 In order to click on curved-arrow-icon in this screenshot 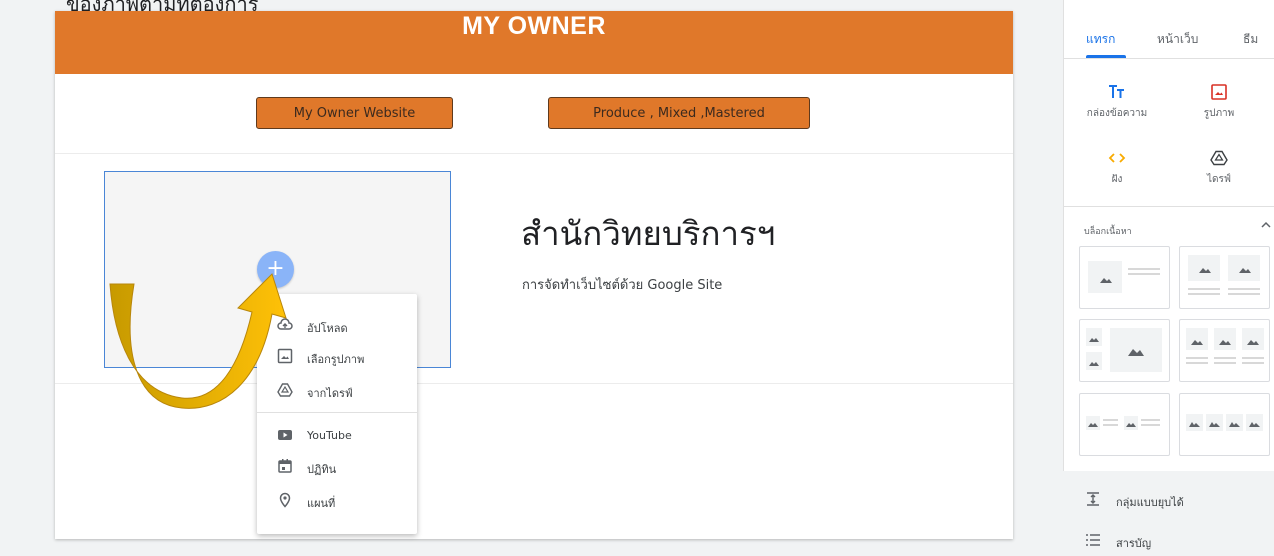, I will do `click(198, 341)`.